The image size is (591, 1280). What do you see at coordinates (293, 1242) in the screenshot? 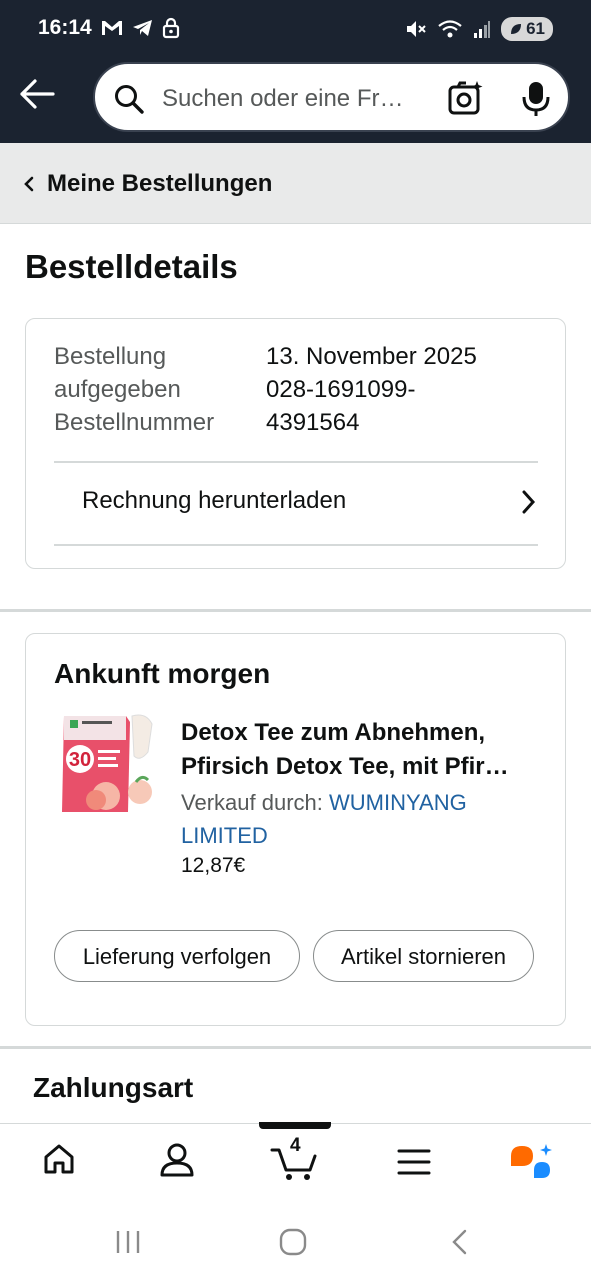
I see `home-button-icon` at bounding box center [293, 1242].